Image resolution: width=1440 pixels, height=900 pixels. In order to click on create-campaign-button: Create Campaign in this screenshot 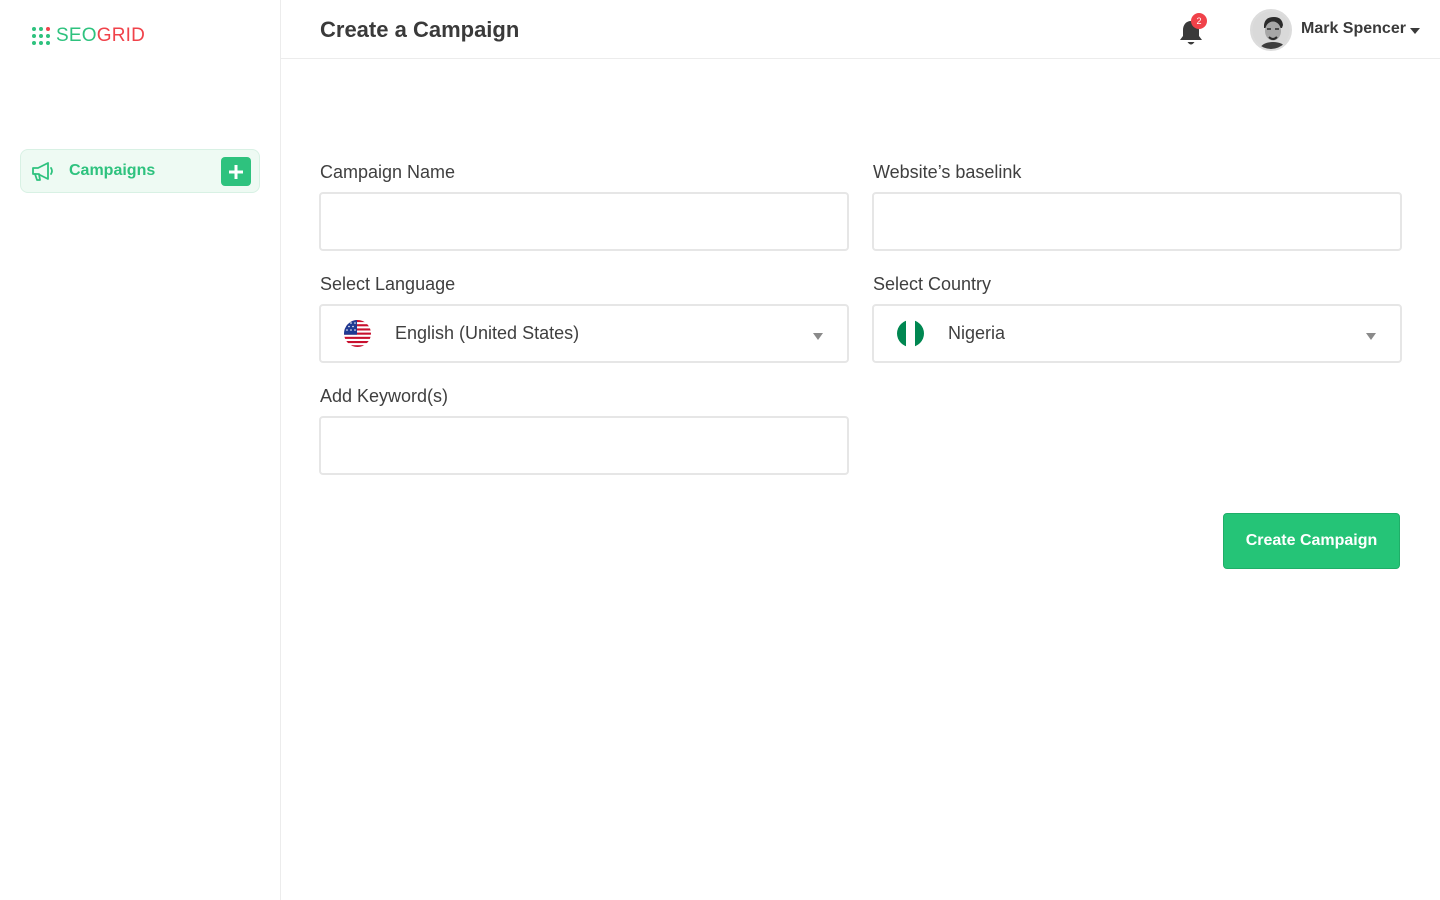, I will do `click(1311, 541)`.